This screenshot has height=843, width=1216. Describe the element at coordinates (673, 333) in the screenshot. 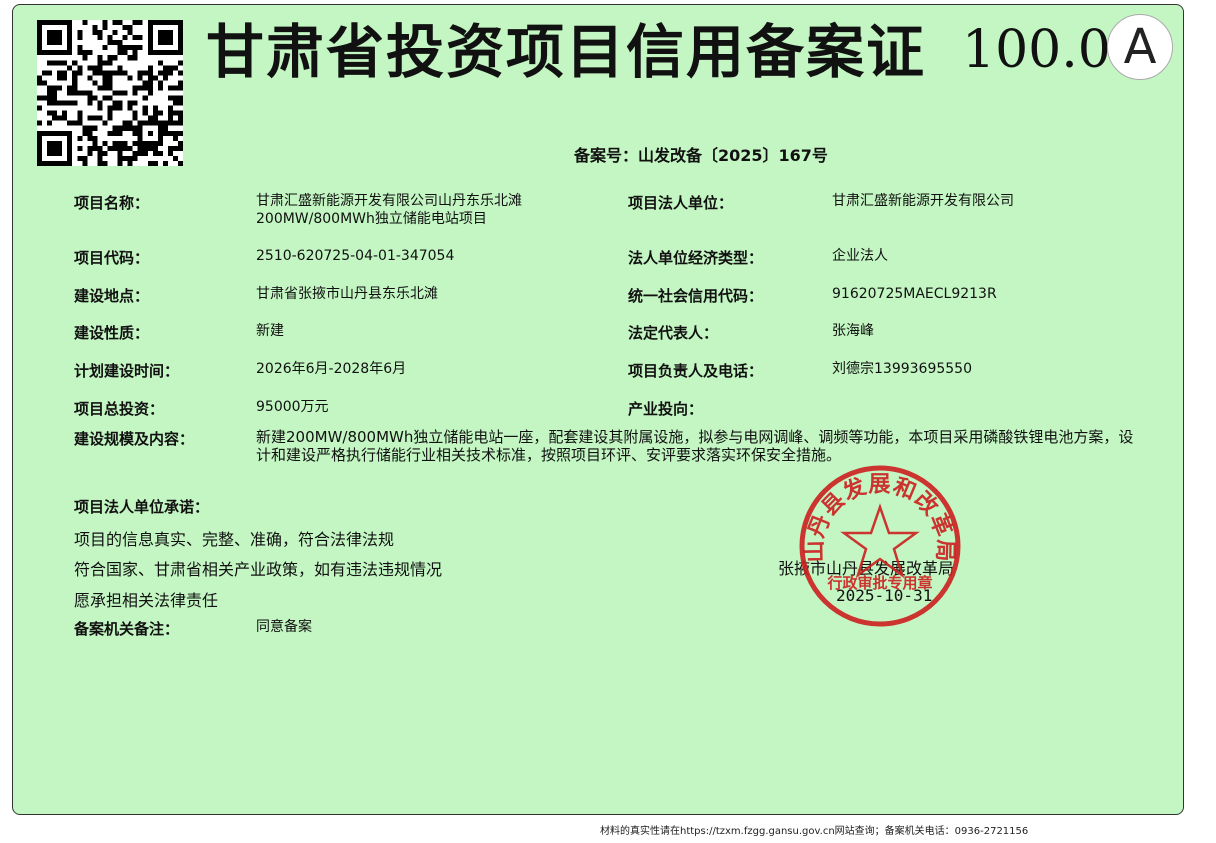

I see `legal-rep-label: 法定代表人：` at that location.